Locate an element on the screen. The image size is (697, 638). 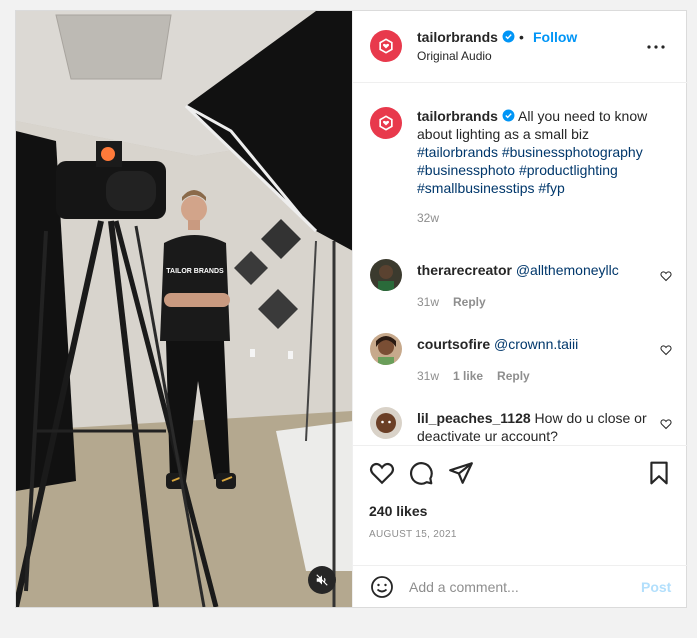
comment-username: therarecreator is located at coordinates (464, 270).